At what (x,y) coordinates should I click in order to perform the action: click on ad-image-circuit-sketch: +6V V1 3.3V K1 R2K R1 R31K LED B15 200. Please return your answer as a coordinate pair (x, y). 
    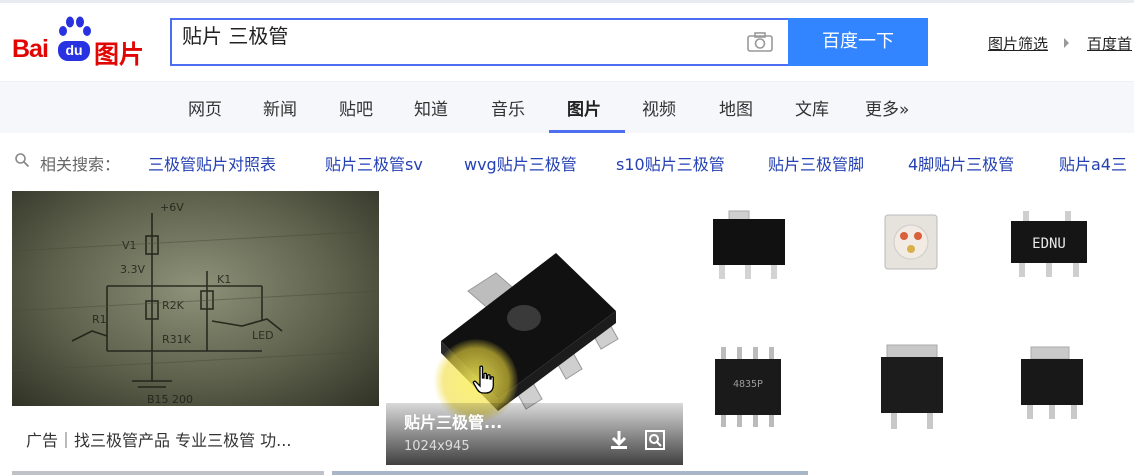
    Looking at the image, I should click on (195, 298).